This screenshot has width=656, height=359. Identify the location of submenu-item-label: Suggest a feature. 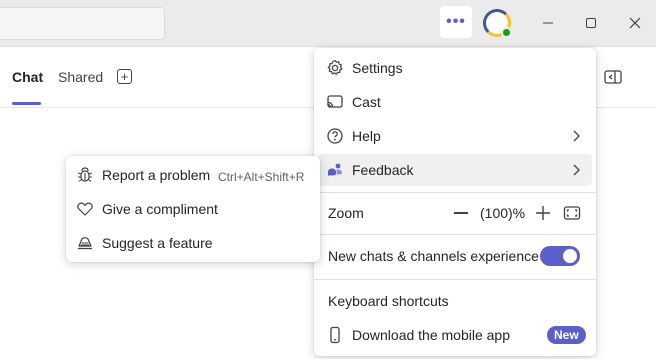
(157, 243).